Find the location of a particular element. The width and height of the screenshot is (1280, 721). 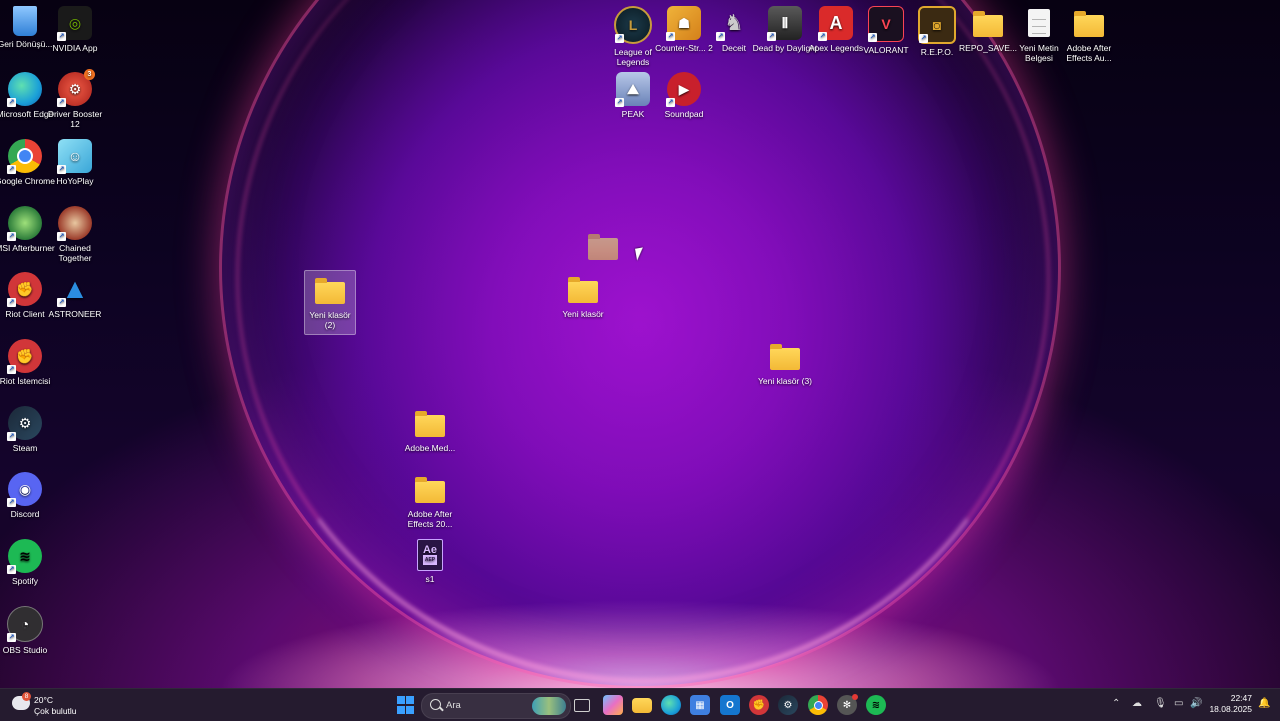

search-placeholder: Ara is located at coordinates (453, 705).